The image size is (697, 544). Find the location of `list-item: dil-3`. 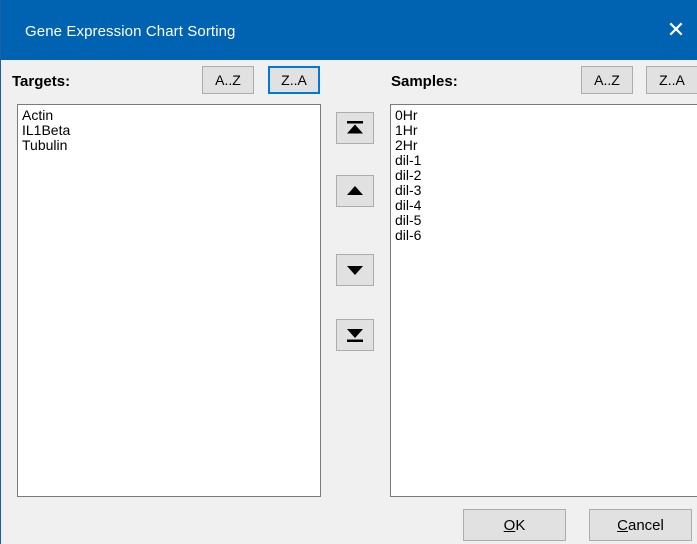

list-item: dil-3 is located at coordinates (546, 190).